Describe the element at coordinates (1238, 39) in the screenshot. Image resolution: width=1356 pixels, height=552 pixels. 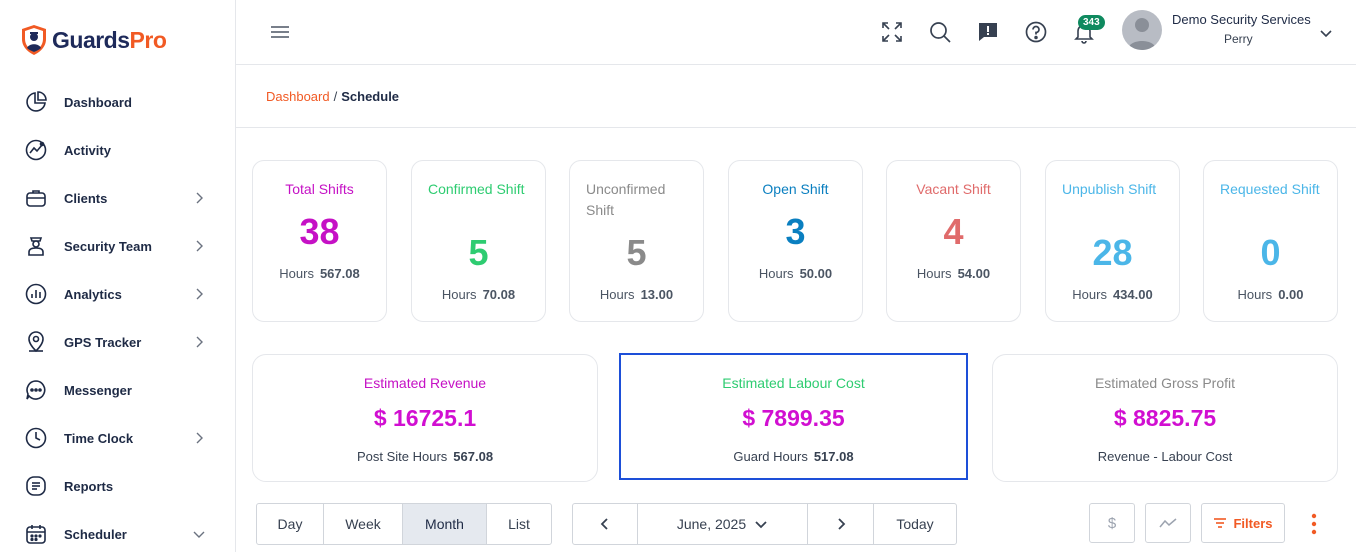
I see `user-name: Perry` at that location.